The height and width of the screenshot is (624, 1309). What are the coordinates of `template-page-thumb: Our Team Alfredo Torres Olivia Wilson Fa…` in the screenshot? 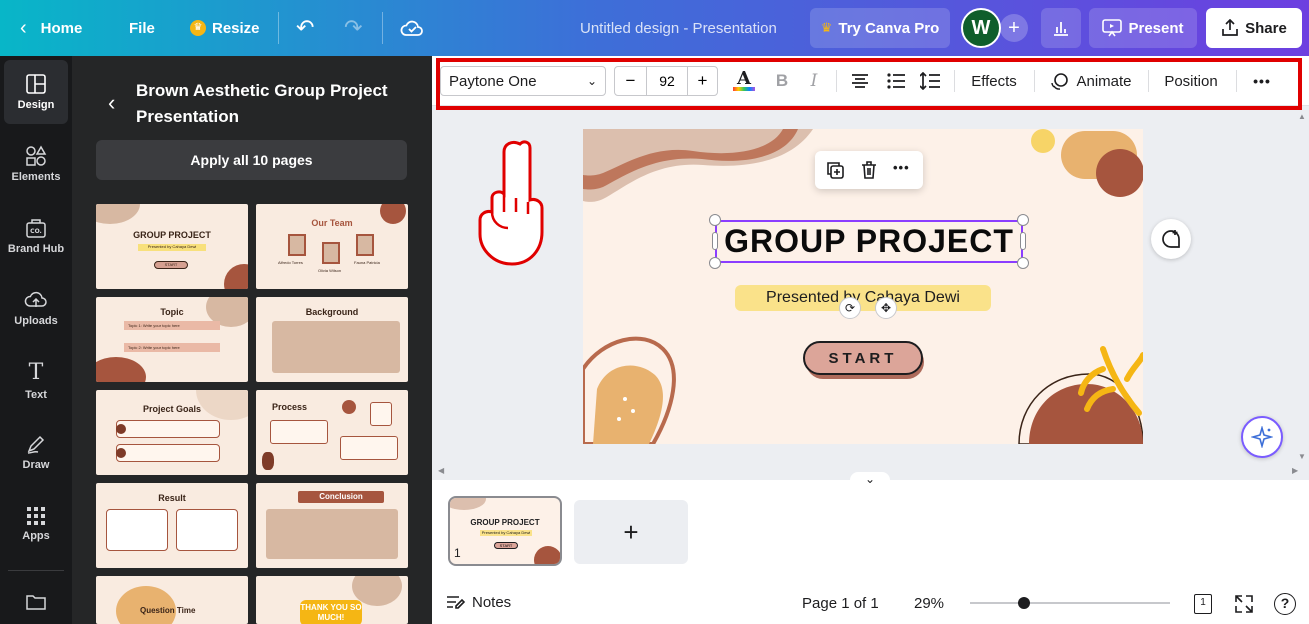 It's located at (332, 246).